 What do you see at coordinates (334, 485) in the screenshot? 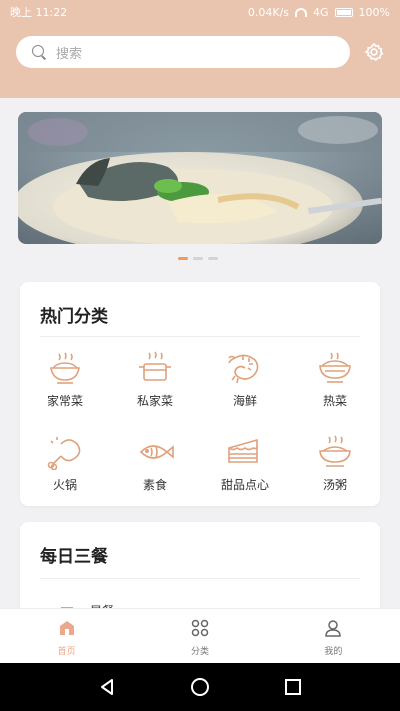
I see `category-label: 汤粥` at bounding box center [334, 485].